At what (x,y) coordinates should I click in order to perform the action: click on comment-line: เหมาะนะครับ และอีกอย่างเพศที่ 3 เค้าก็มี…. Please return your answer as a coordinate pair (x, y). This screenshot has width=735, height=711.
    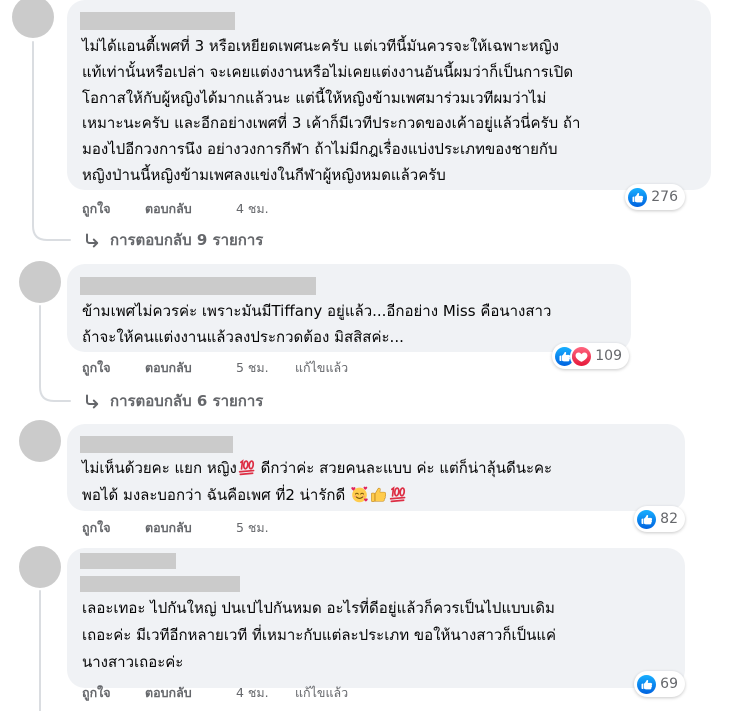
    Looking at the image, I should click on (331, 123).